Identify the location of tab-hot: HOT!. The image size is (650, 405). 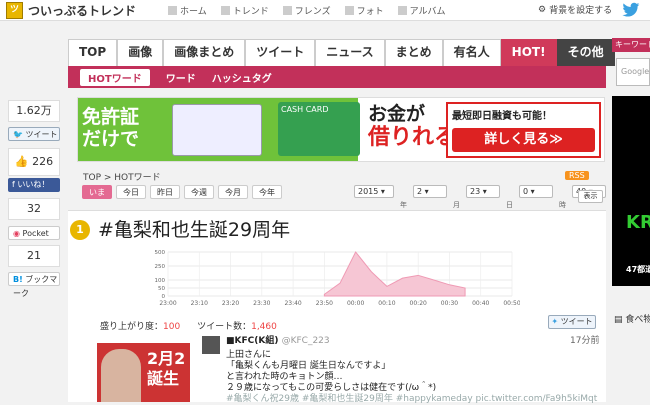
(528, 52).